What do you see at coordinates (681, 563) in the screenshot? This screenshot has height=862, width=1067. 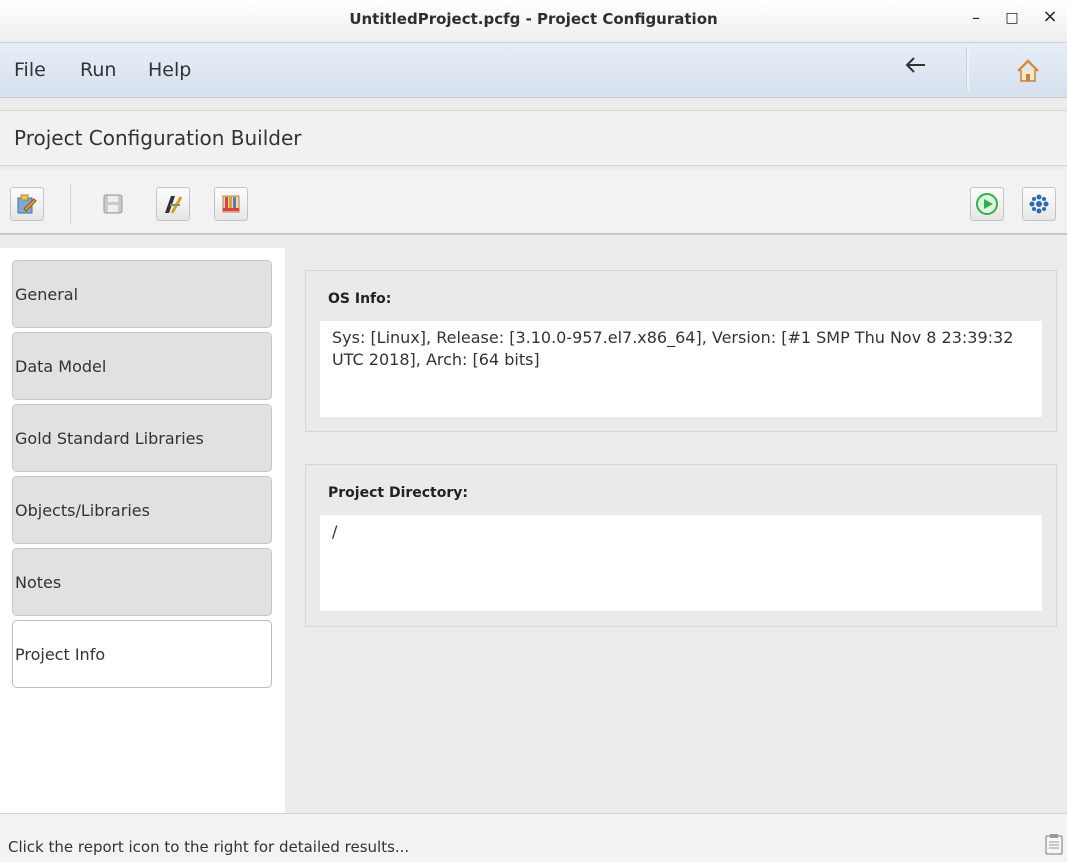 I see `project-directory-value: /` at bounding box center [681, 563].